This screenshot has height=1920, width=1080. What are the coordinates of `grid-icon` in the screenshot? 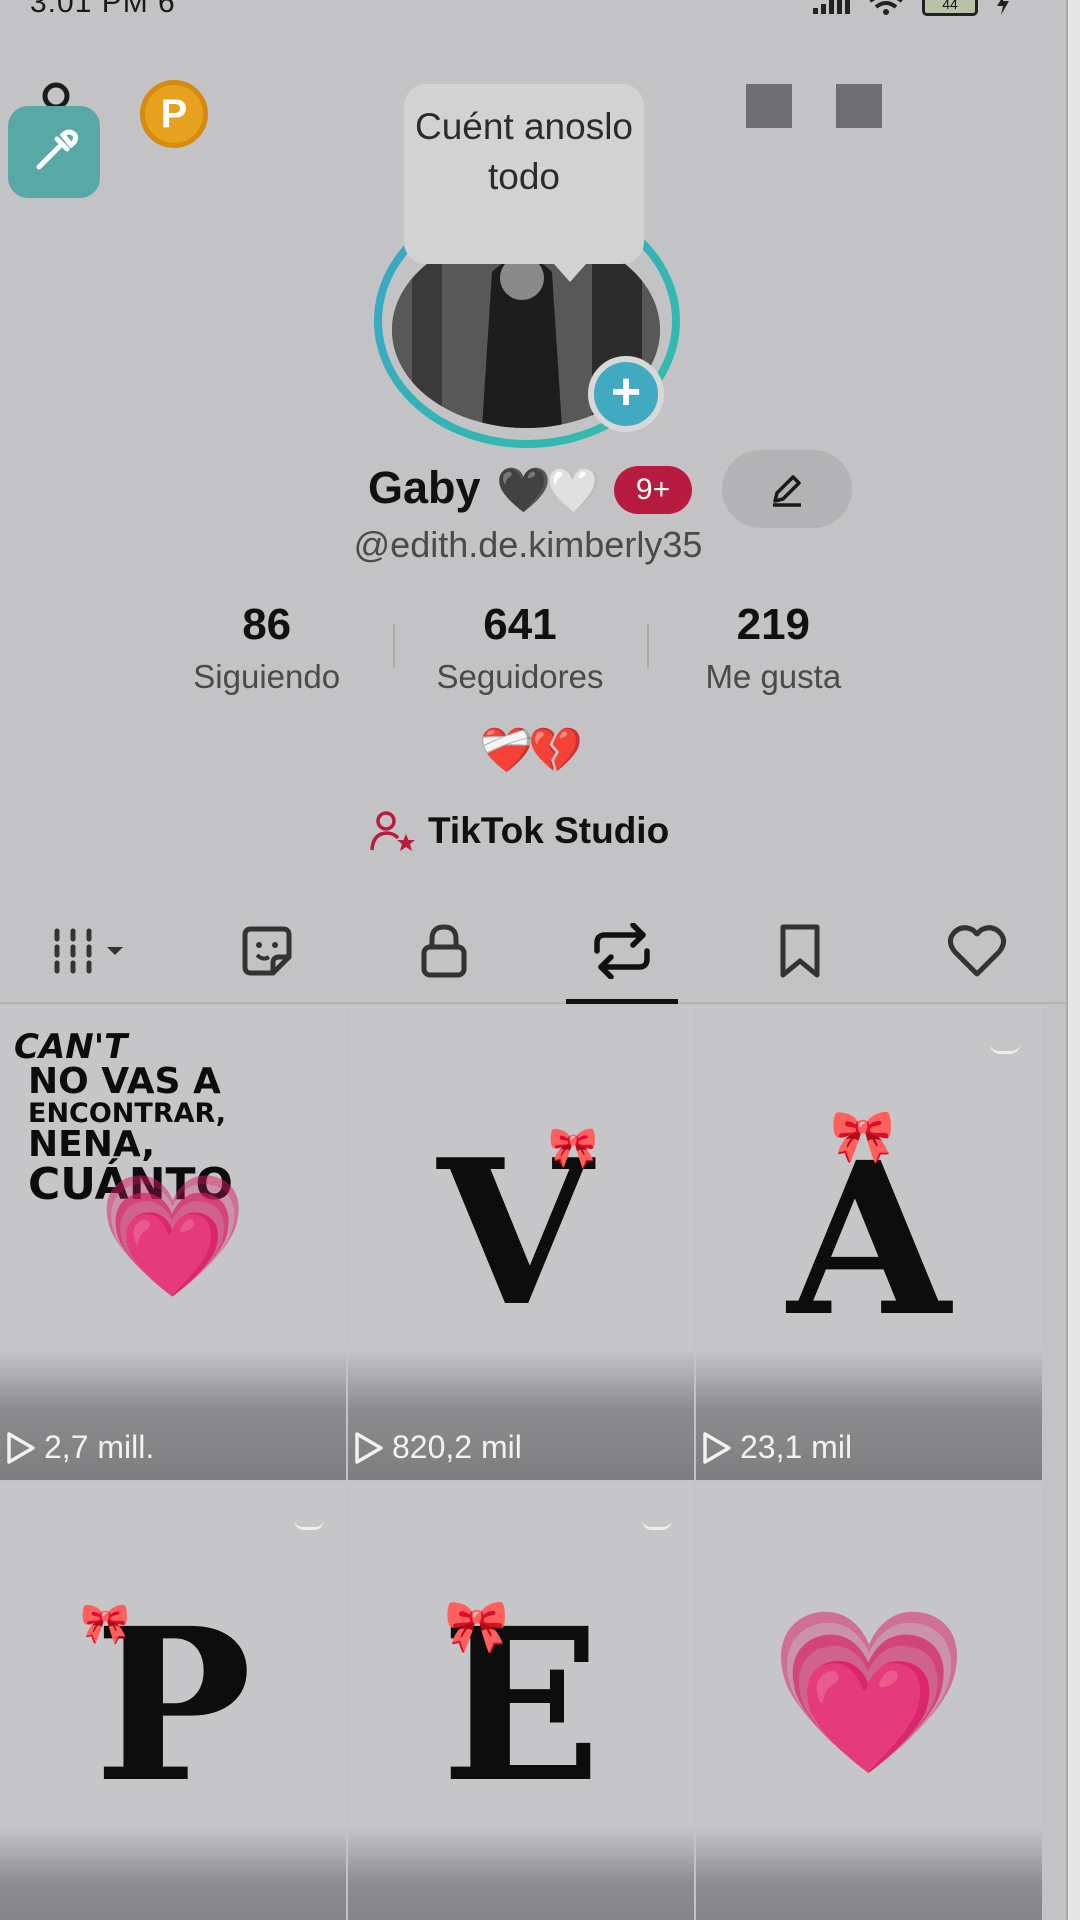 It's located at (88, 951).